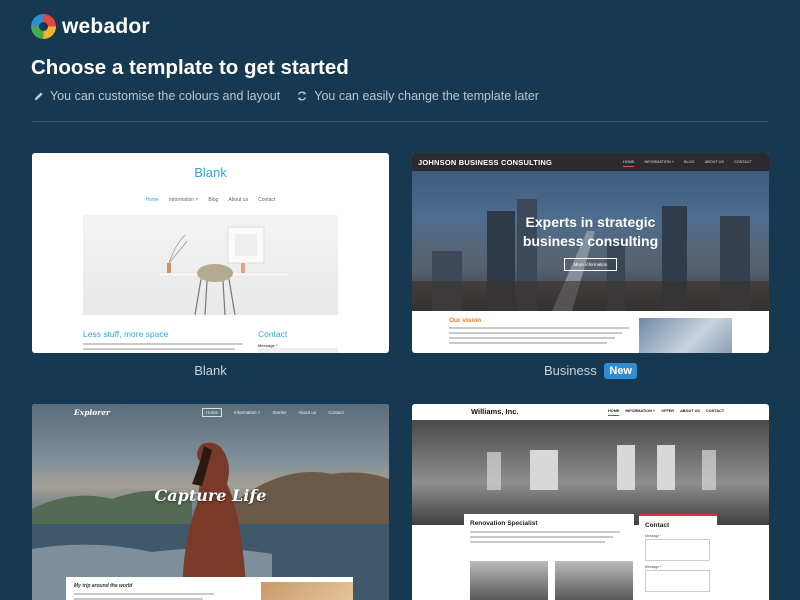 The width and height of the screenshot is (800, 600). I want to click on hint-customise: You can customise the colours and layout, so click(156, 96).